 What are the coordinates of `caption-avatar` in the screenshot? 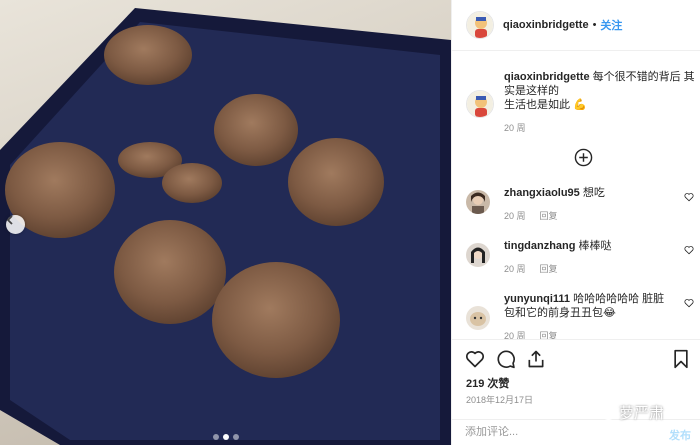 It's located at (480, 104).